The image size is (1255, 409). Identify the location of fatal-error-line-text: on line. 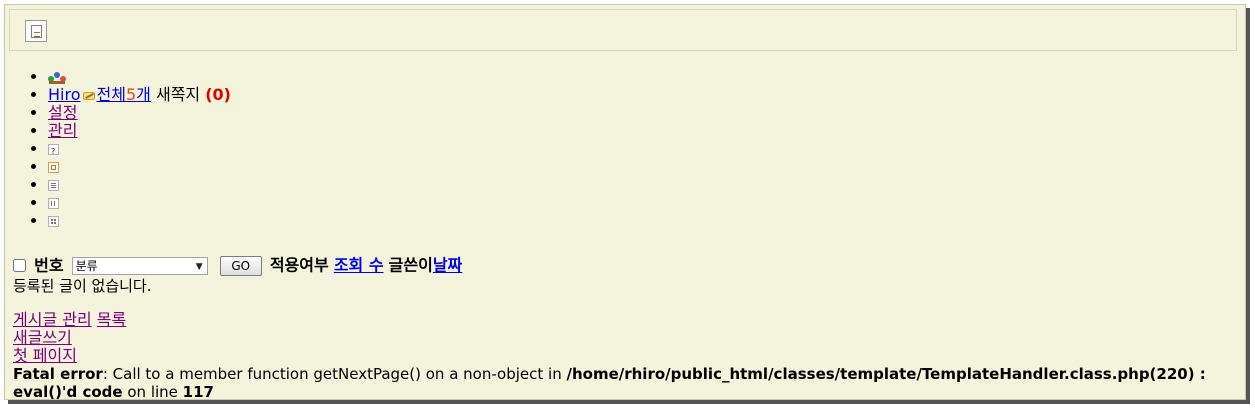
(152, 391).